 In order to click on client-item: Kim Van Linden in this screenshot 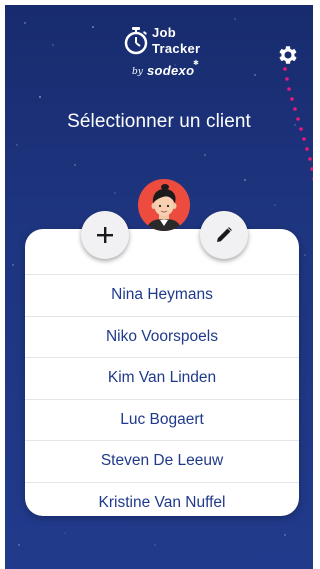, I will do `click(162, 378)`.